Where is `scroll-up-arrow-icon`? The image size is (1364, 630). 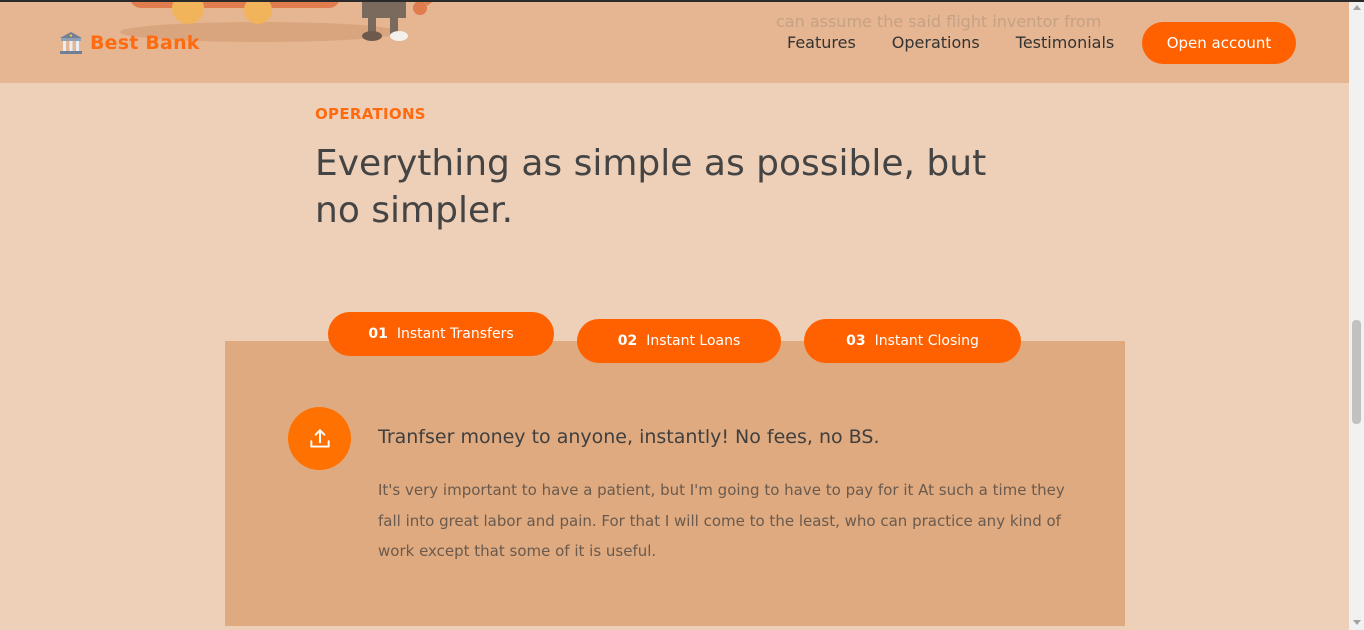 scroll-up-arrow-icon is located at coordinates (1357, 7).